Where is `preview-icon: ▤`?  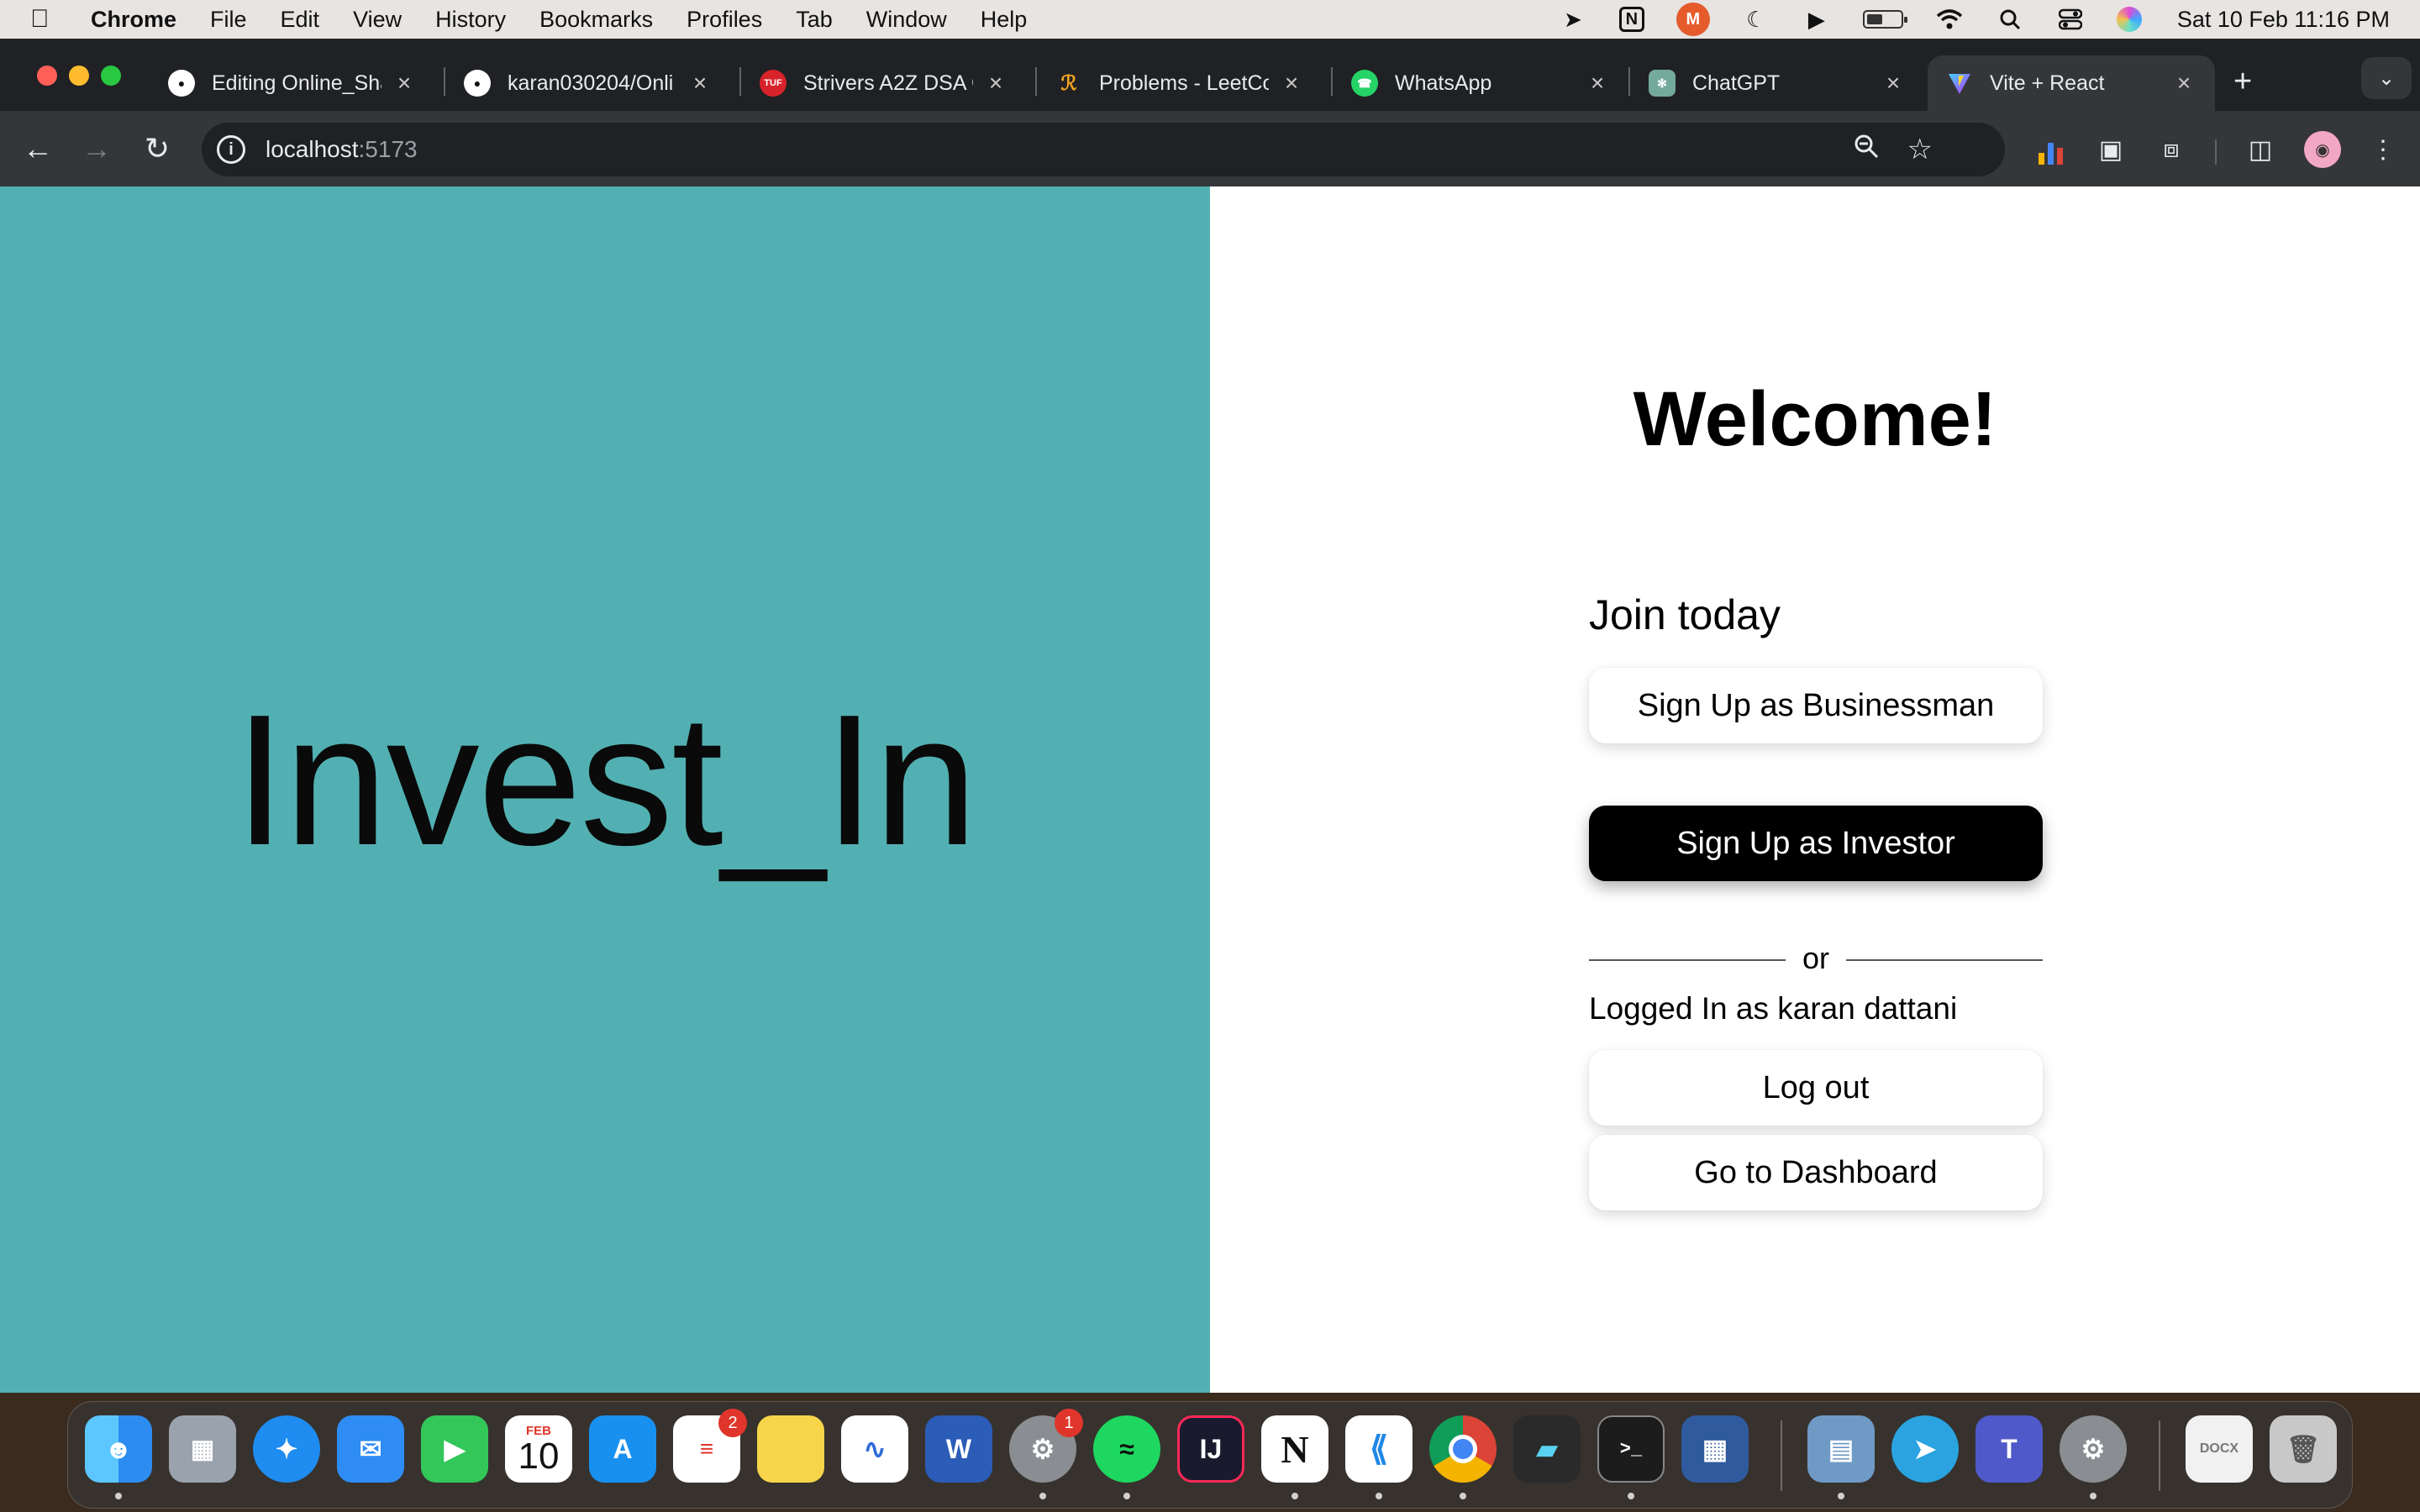
preview-icon: ▤ is located at coordinates (1841, 1449).